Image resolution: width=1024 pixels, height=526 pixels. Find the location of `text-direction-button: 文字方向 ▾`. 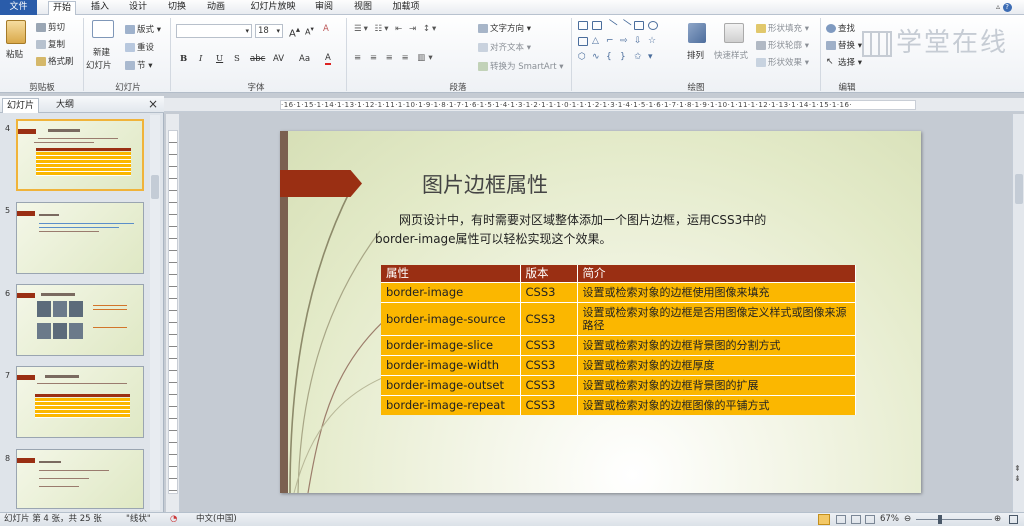

text-direction-button: 文字方向 ▾ is located at coordinates (504, 28).